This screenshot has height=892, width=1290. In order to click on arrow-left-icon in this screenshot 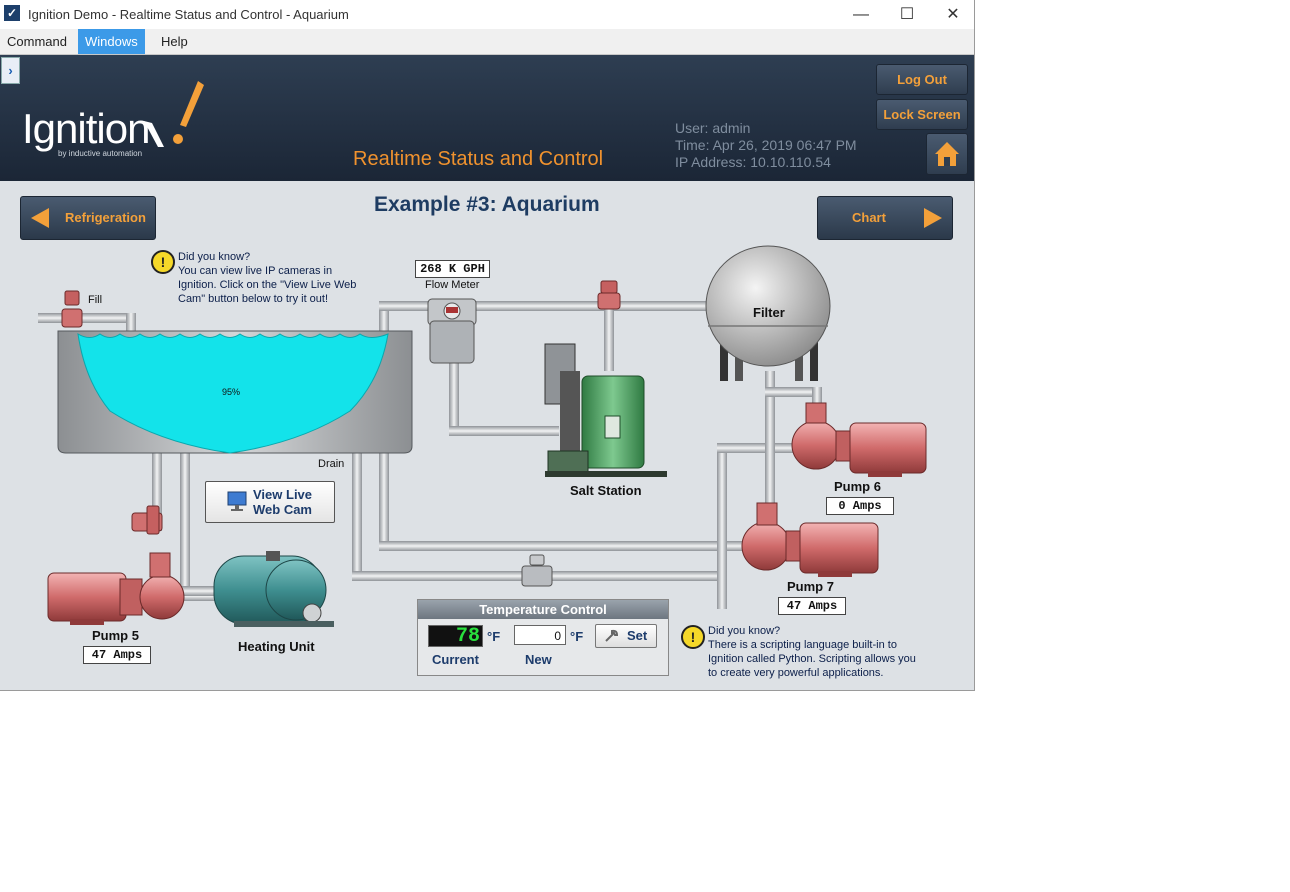, I will do `click(40, 218)`.